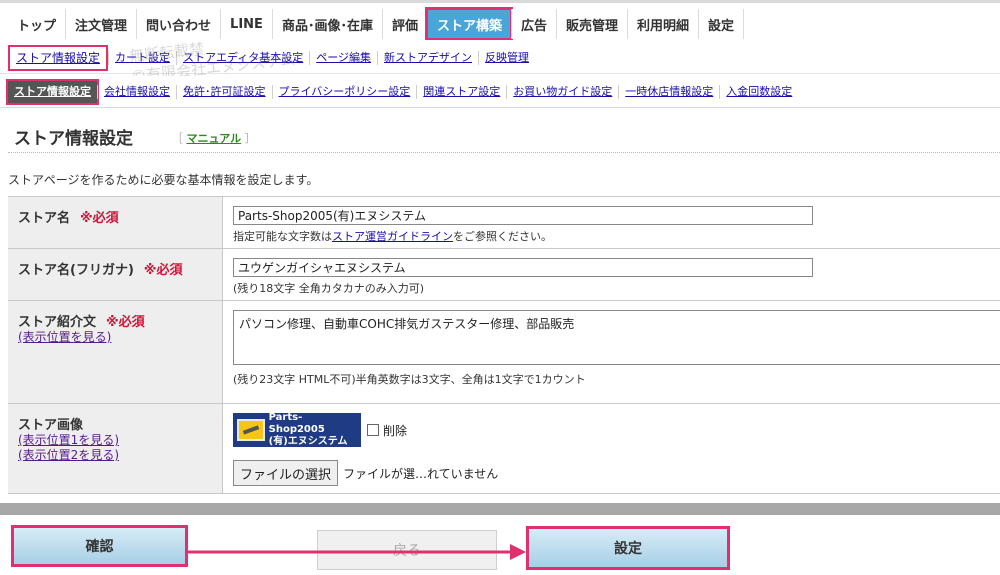 This screenshot has height=575, width=1000. Describe the element at coordinates (142, 58) in the screenshot. I see `sub-nav-primary-item-1: カート設定` at that location.